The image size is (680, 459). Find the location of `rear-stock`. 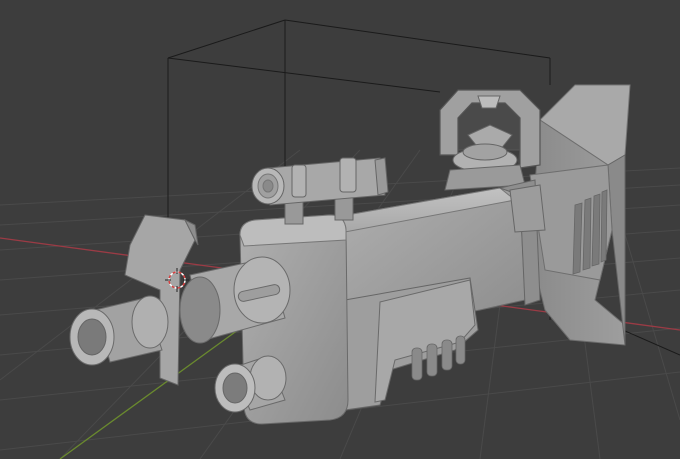

rear-stock is located at coordinates (580, 215).